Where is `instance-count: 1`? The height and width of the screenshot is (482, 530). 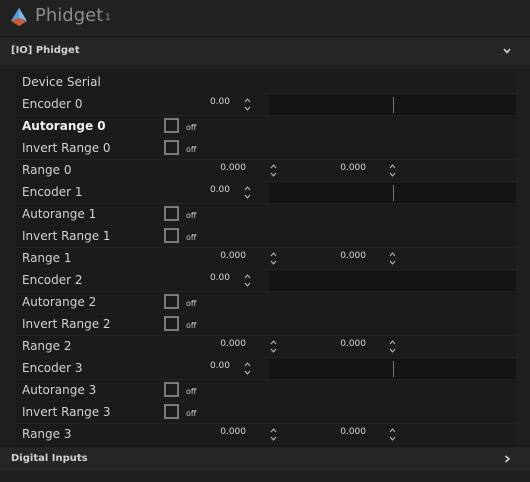
instance-count: 1 is located at coordinates (108, 18).